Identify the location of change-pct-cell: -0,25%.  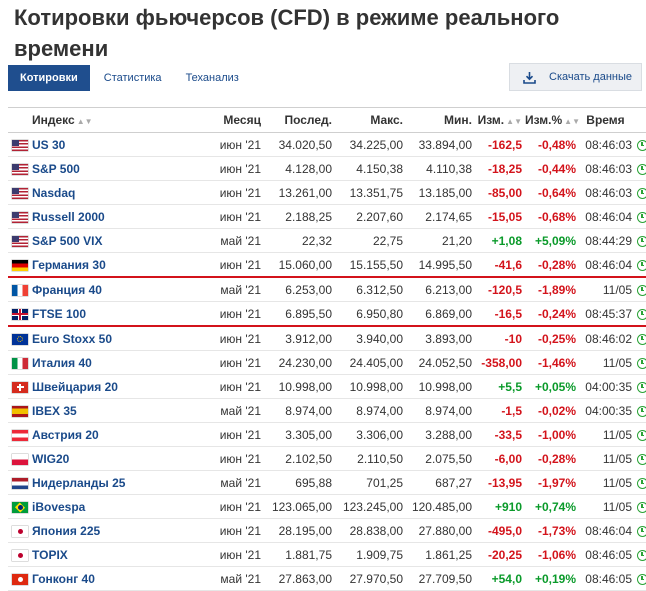
(552, 338).